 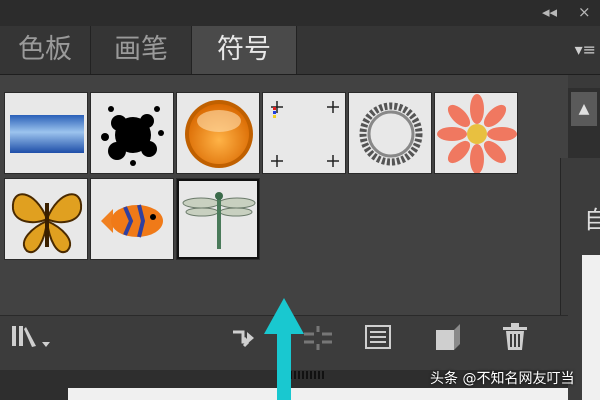 What do you see at coordinates (245, 340) in the screenshot?
I see `place-symbol-instance-icon` at bounding box center [245, 340].